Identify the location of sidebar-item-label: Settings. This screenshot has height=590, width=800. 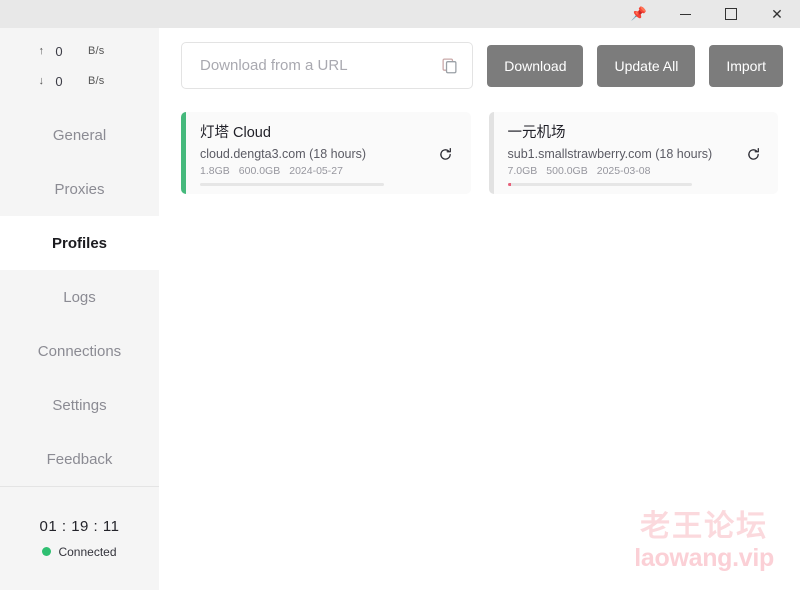
(79, 405).